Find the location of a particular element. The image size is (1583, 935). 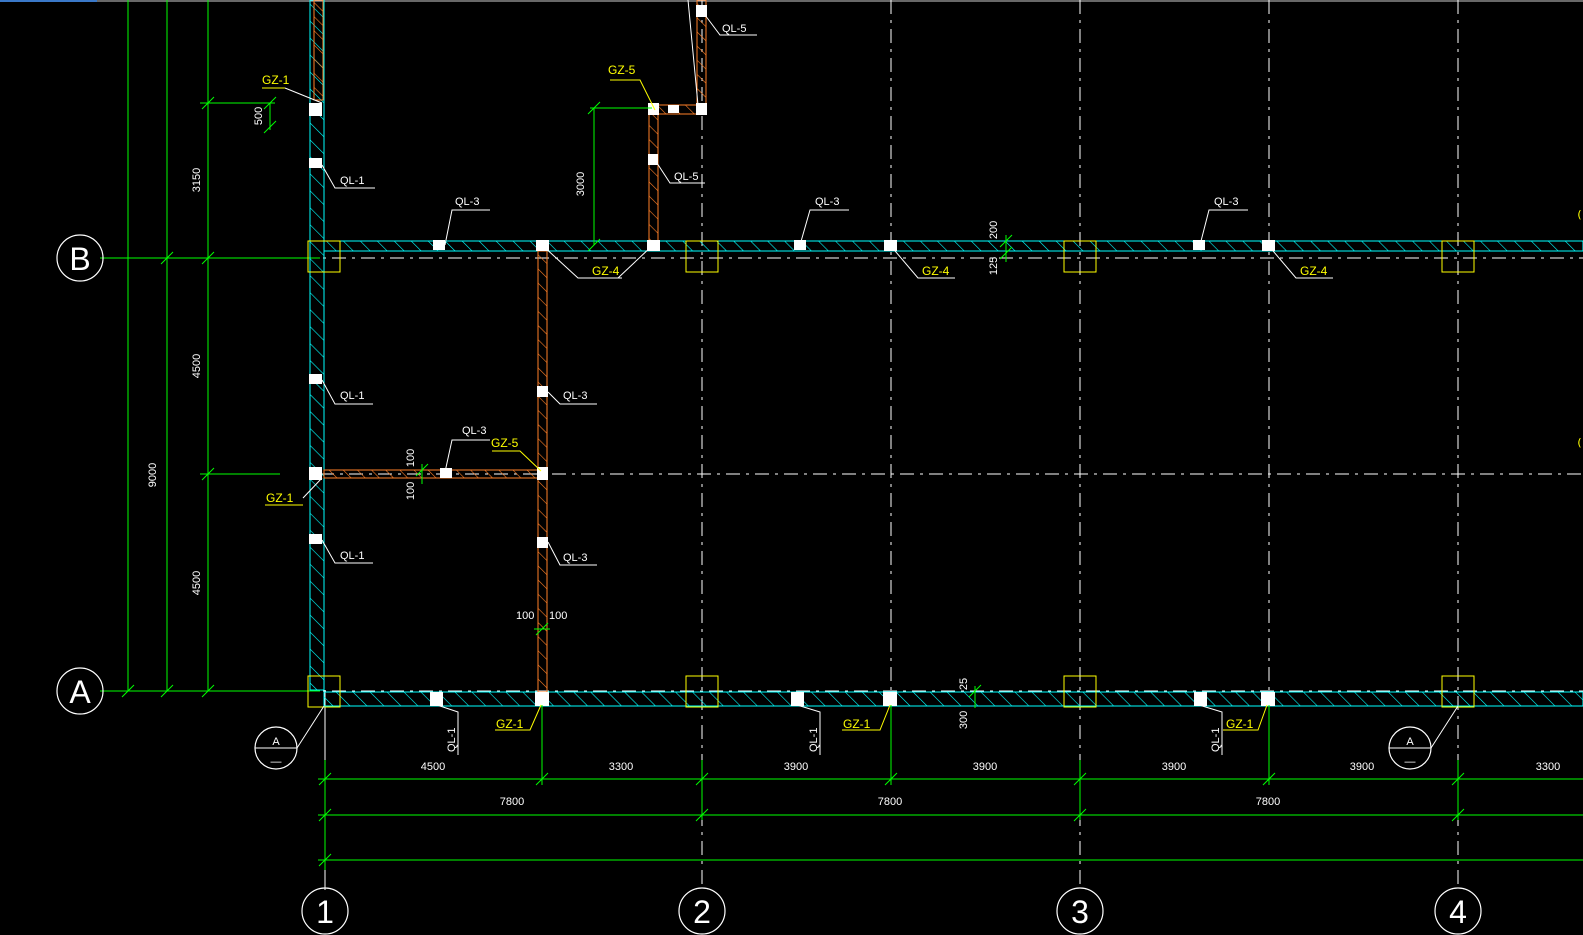

dim-3150: 3150 is located at coordinates (197, 180).